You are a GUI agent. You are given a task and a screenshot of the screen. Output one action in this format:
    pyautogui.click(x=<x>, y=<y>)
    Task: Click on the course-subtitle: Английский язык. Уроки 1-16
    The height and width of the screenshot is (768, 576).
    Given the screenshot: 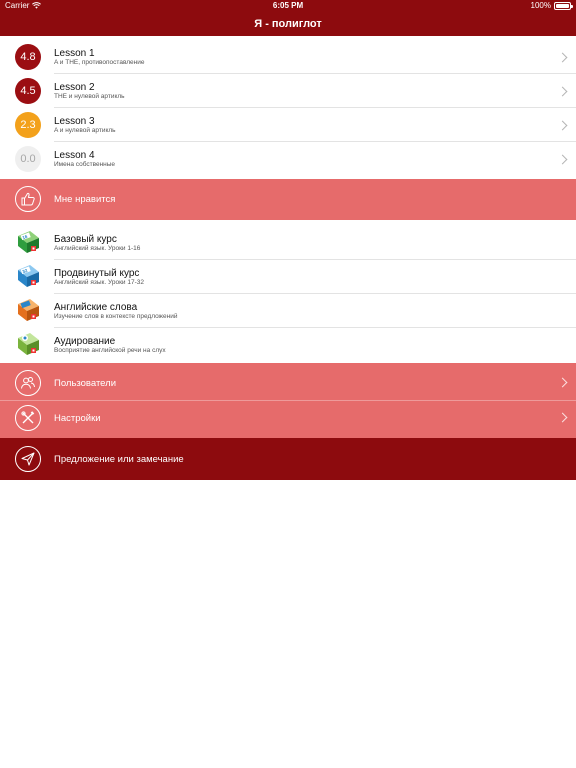 What is the action you would take?
    pyautogui.click(x=97, y=248)
    